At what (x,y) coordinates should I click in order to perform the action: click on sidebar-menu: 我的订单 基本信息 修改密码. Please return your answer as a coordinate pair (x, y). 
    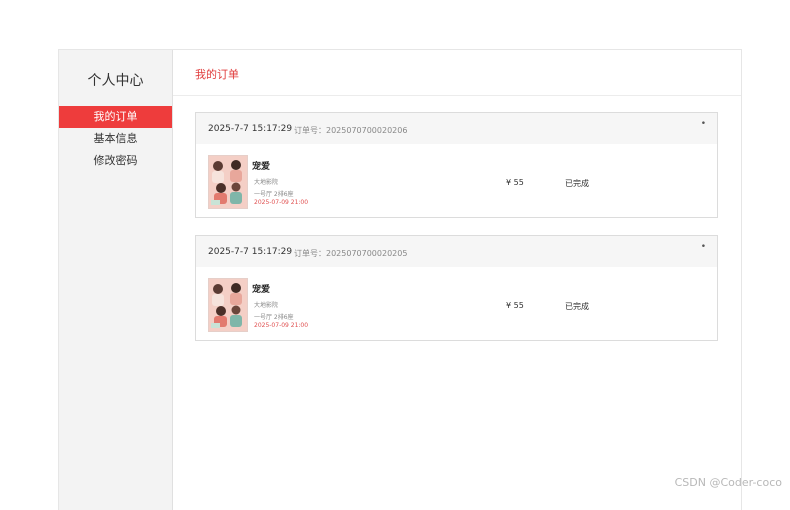
    Looking at the image, I should click on (115, 139).